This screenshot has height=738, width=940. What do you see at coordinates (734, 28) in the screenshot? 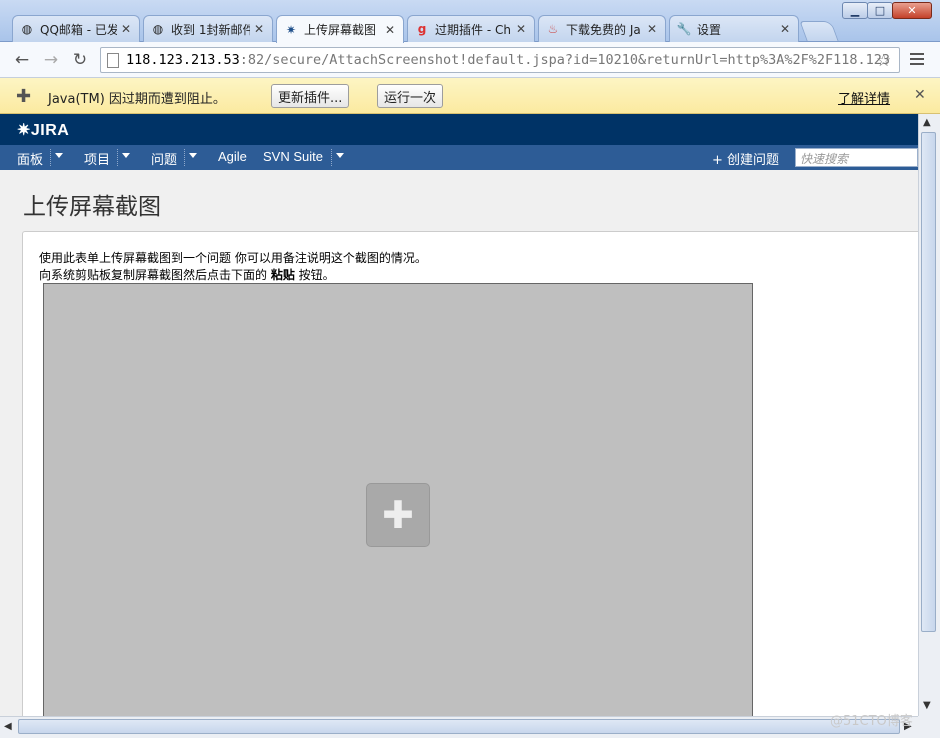
I see `tab-settings: 🔧 设置 ✕` at bounding box center [734, 28].